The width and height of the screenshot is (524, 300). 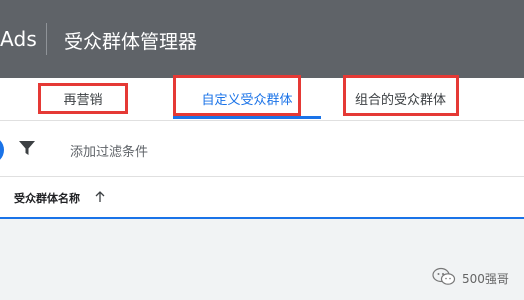 What do you see at coordinates (401, 95) in the screenshot?
I see `highlight-box-combined-audiences` at bounding box center [401, 95].